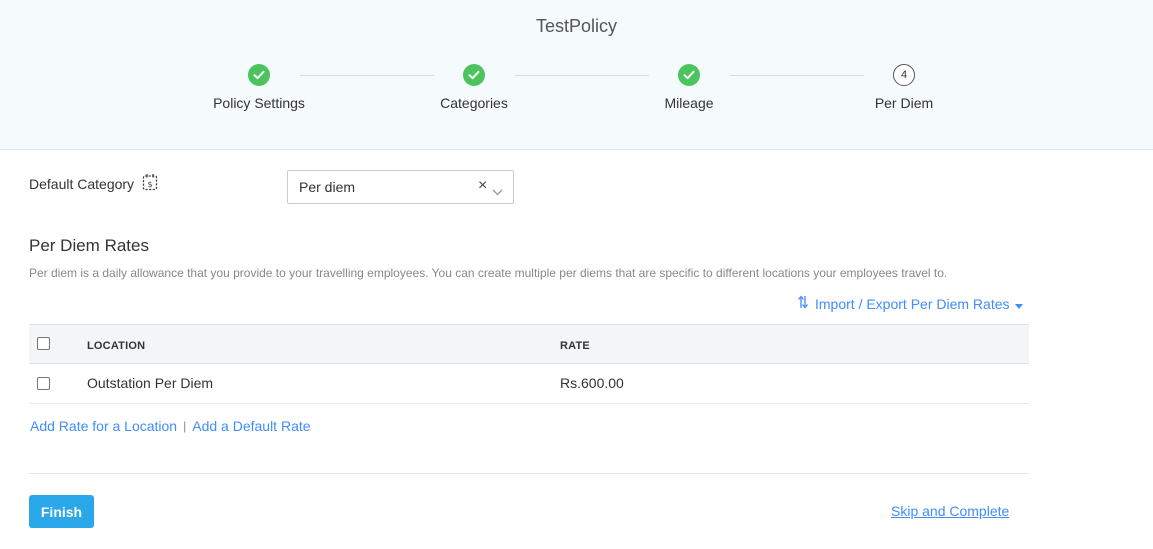 The image size is (1153, 549). Describe the element at coordinates (529, 473) in the screenshot. I see `divider` at that location.